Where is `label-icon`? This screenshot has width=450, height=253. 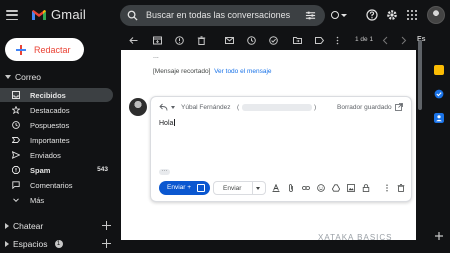 label-icon is located at coordinates (319, 40).